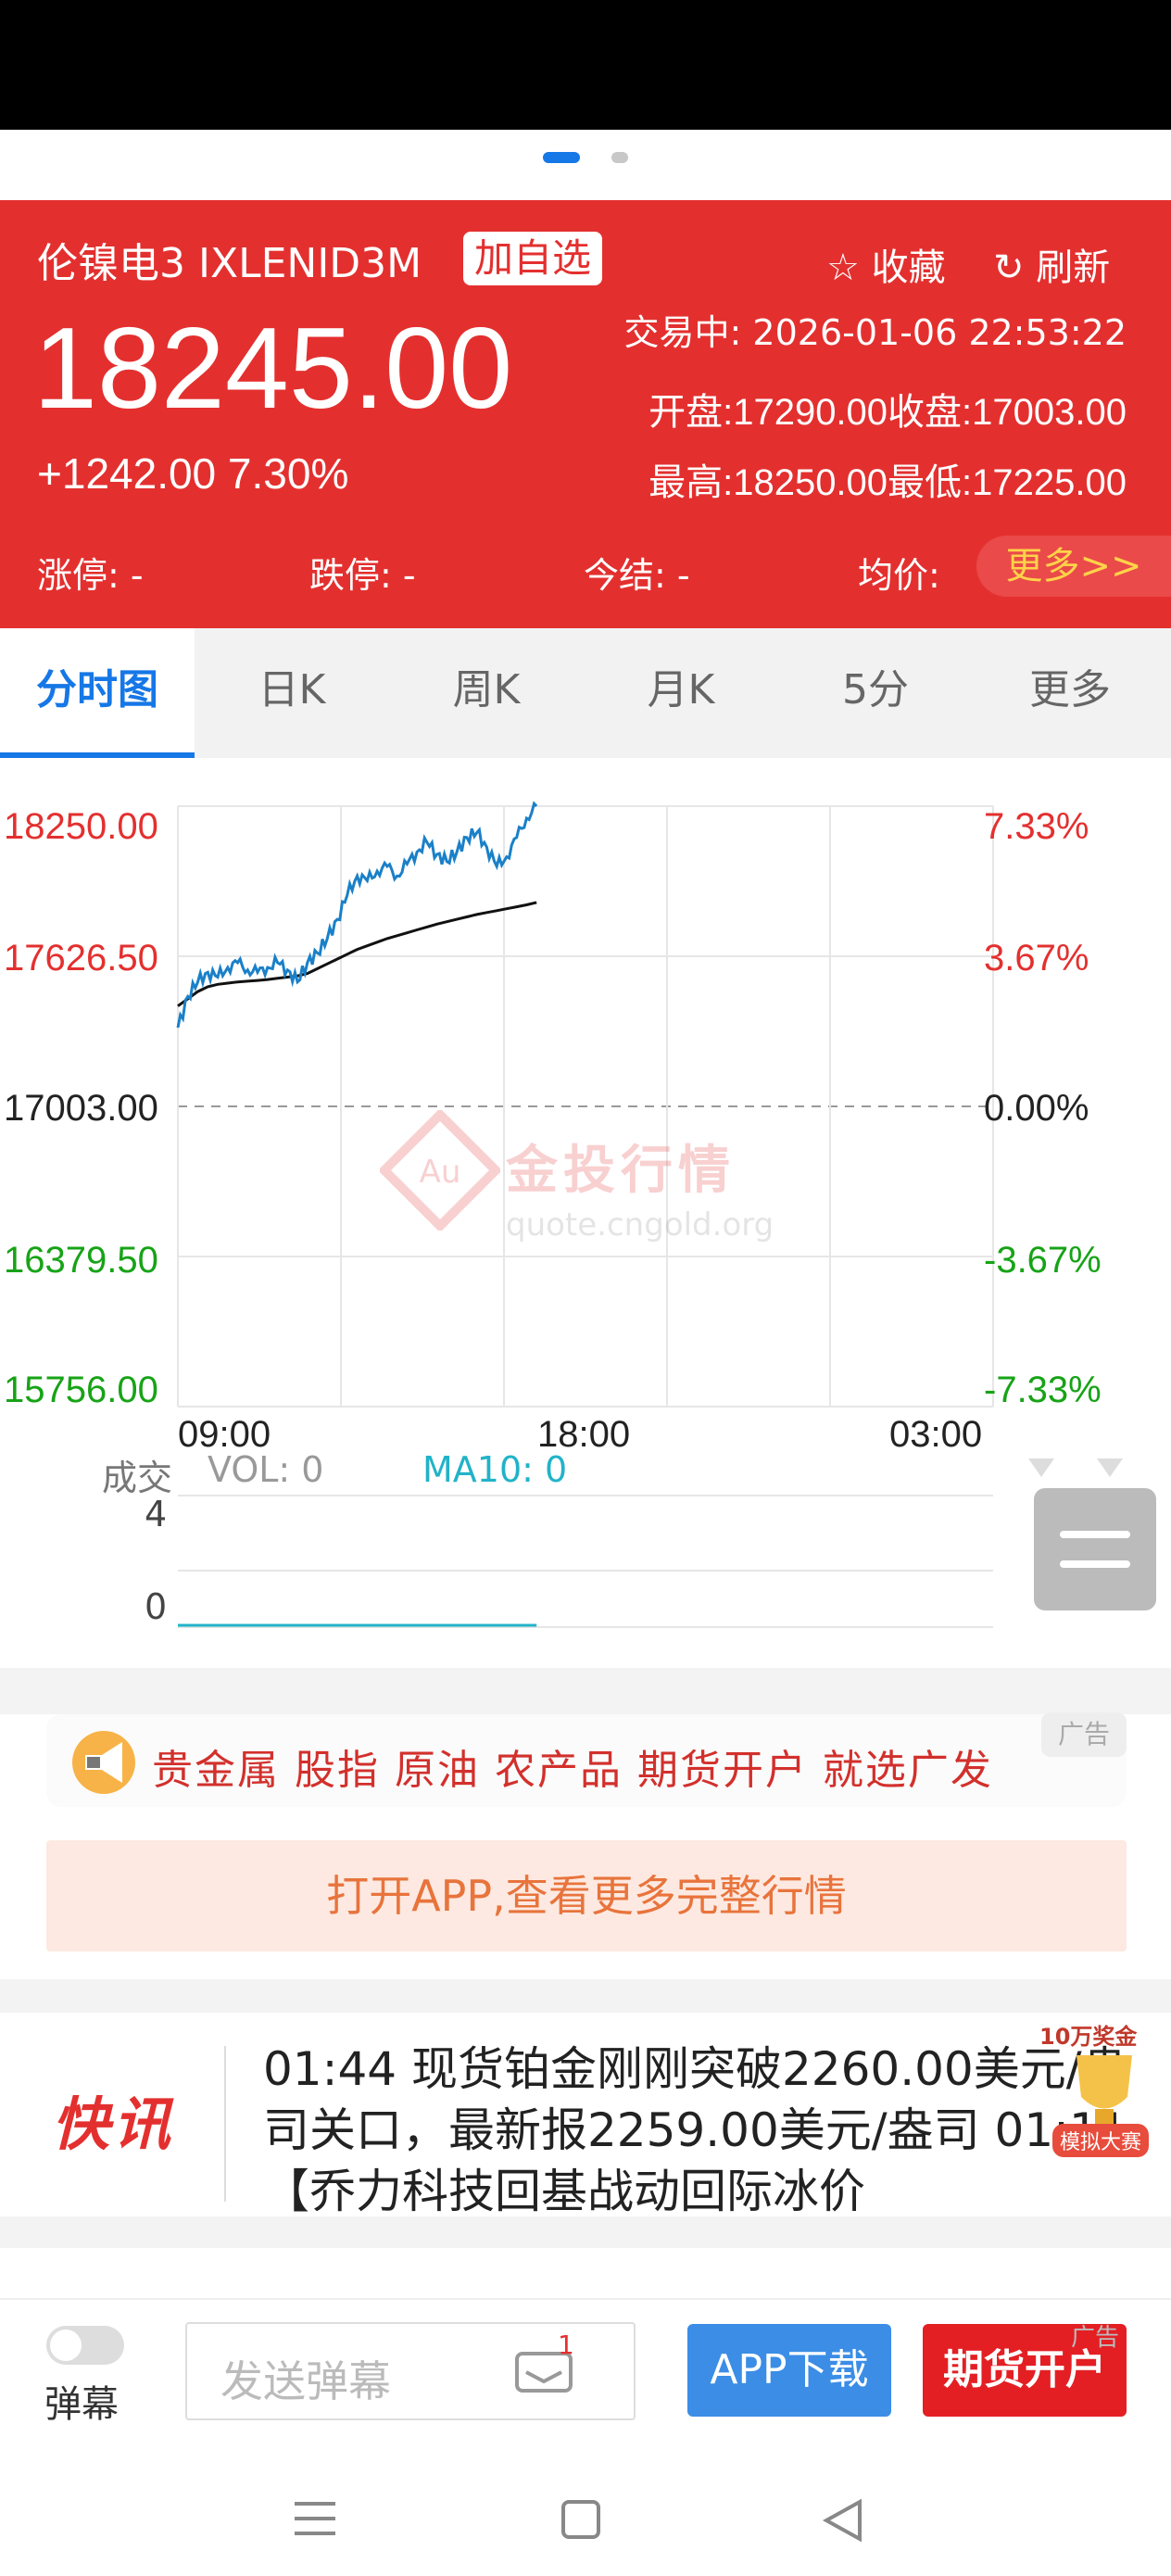 Image resolution: width=1171 pixels, height=2576 pixels. I want to click on tab-more: 更多, so click(1070, 693).